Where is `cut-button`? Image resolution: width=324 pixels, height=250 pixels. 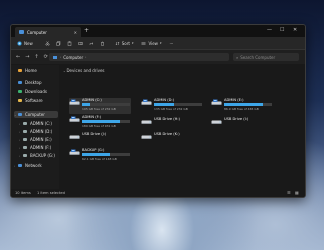
cut-button is located at coordinates (47, 43).